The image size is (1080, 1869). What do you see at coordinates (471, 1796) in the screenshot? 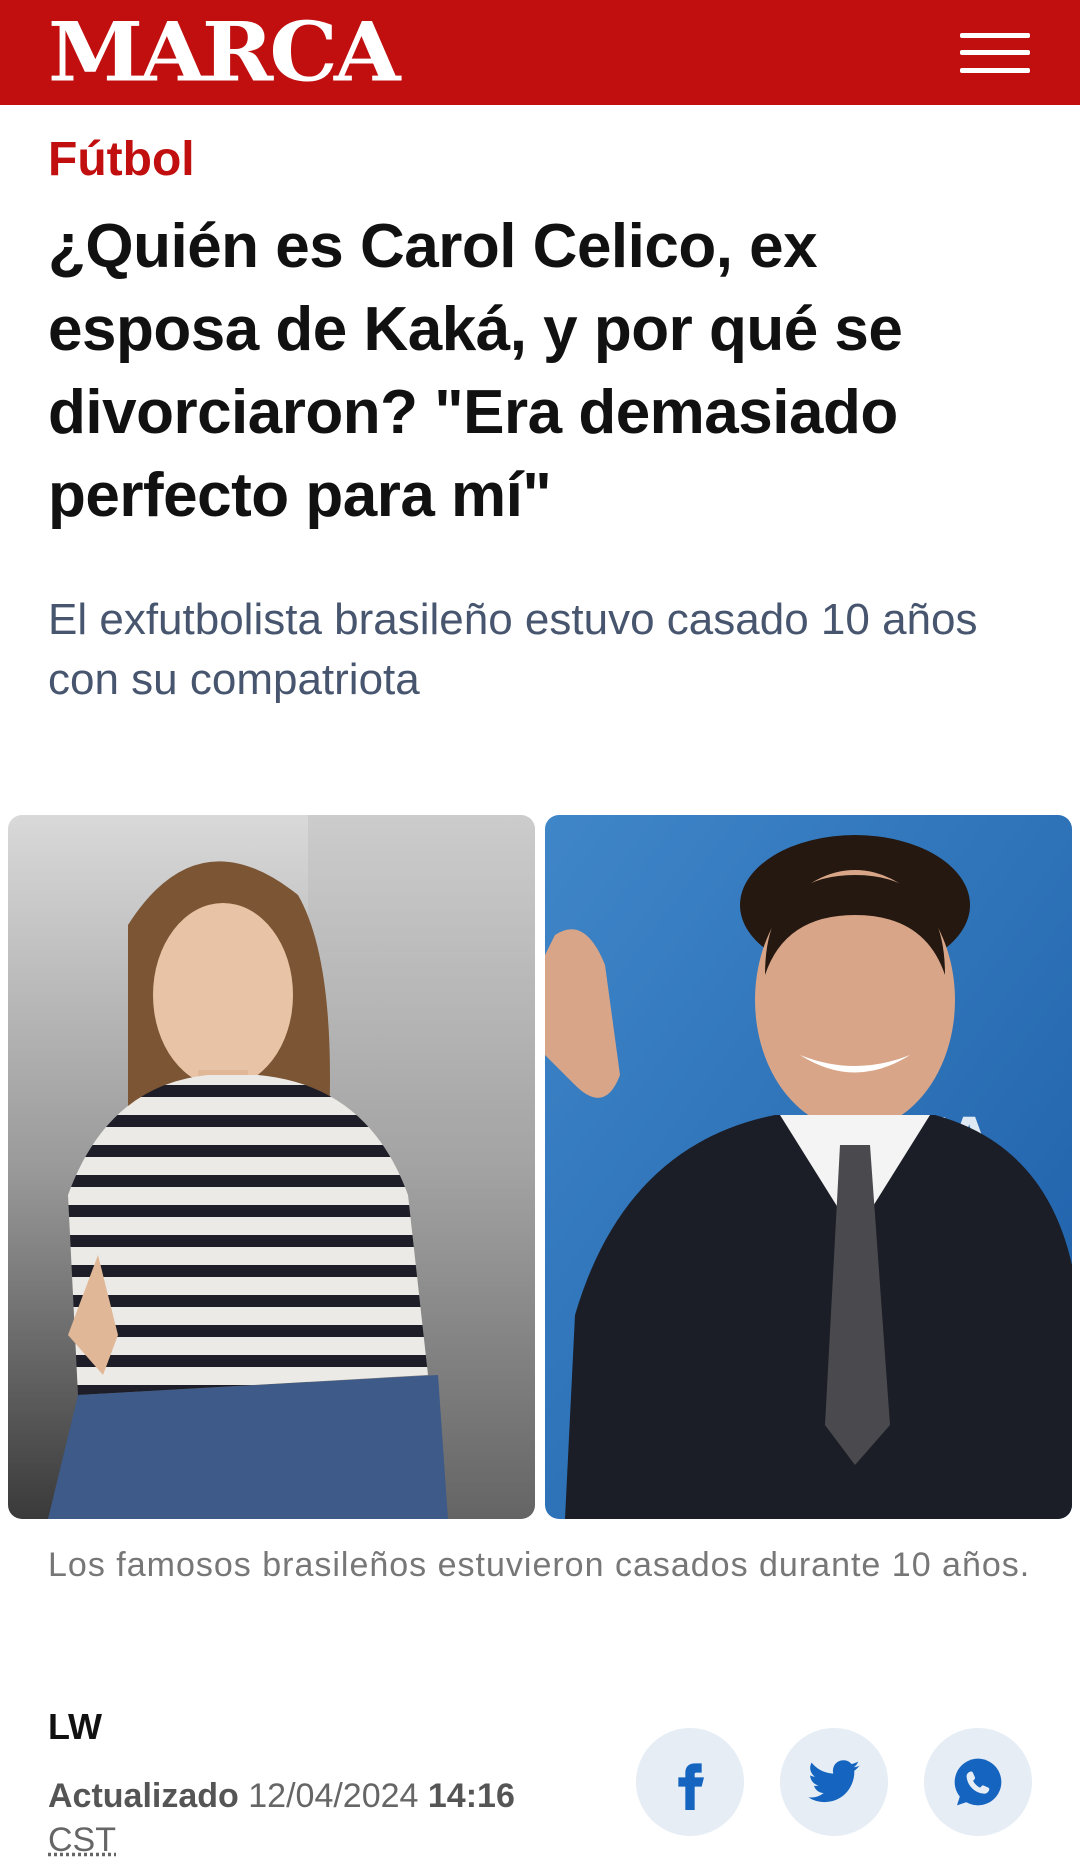
I see `updated-time: 14:16` at bounding box center [471, 1796].